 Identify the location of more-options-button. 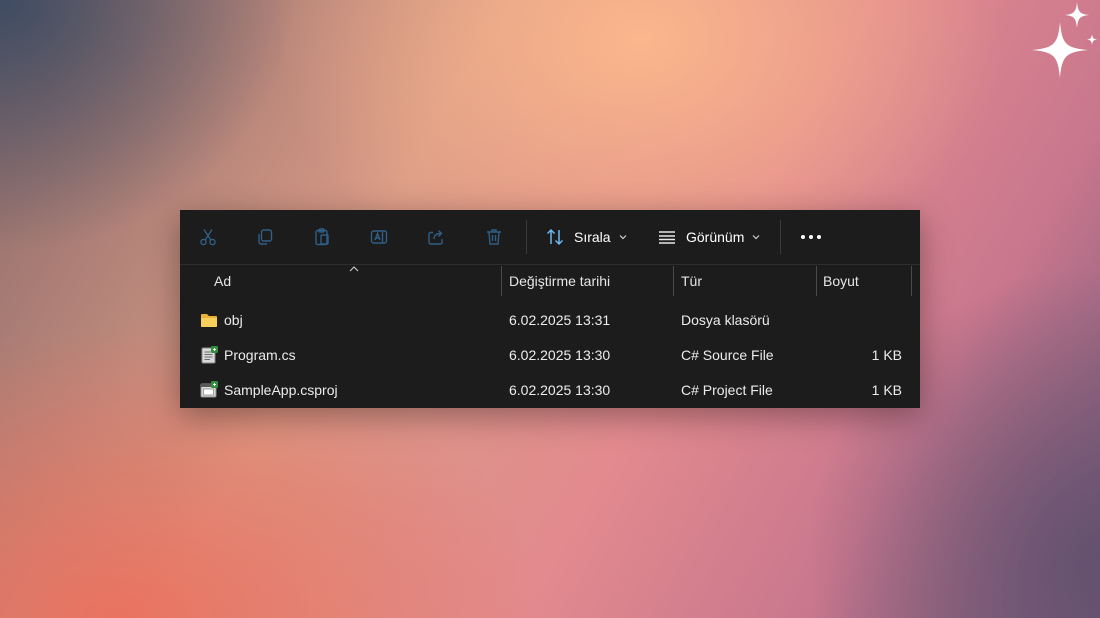
(811, 237).